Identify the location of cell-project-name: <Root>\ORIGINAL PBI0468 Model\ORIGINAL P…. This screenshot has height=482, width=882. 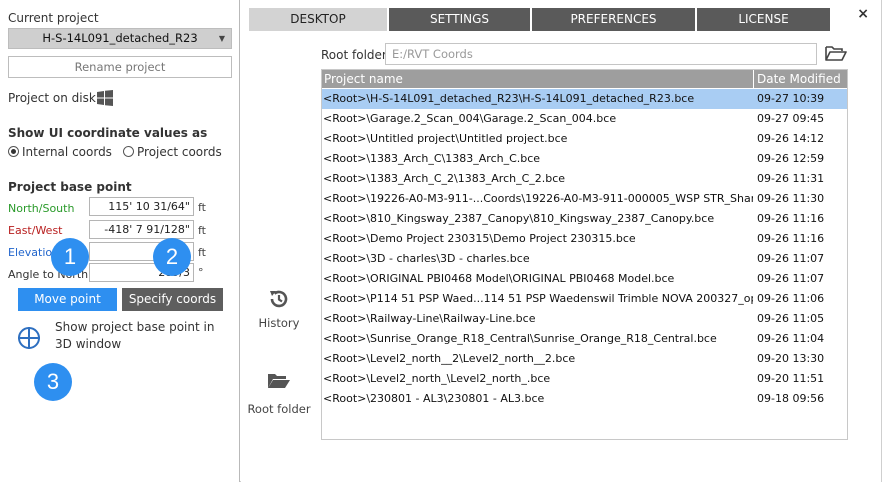
(499, 278).